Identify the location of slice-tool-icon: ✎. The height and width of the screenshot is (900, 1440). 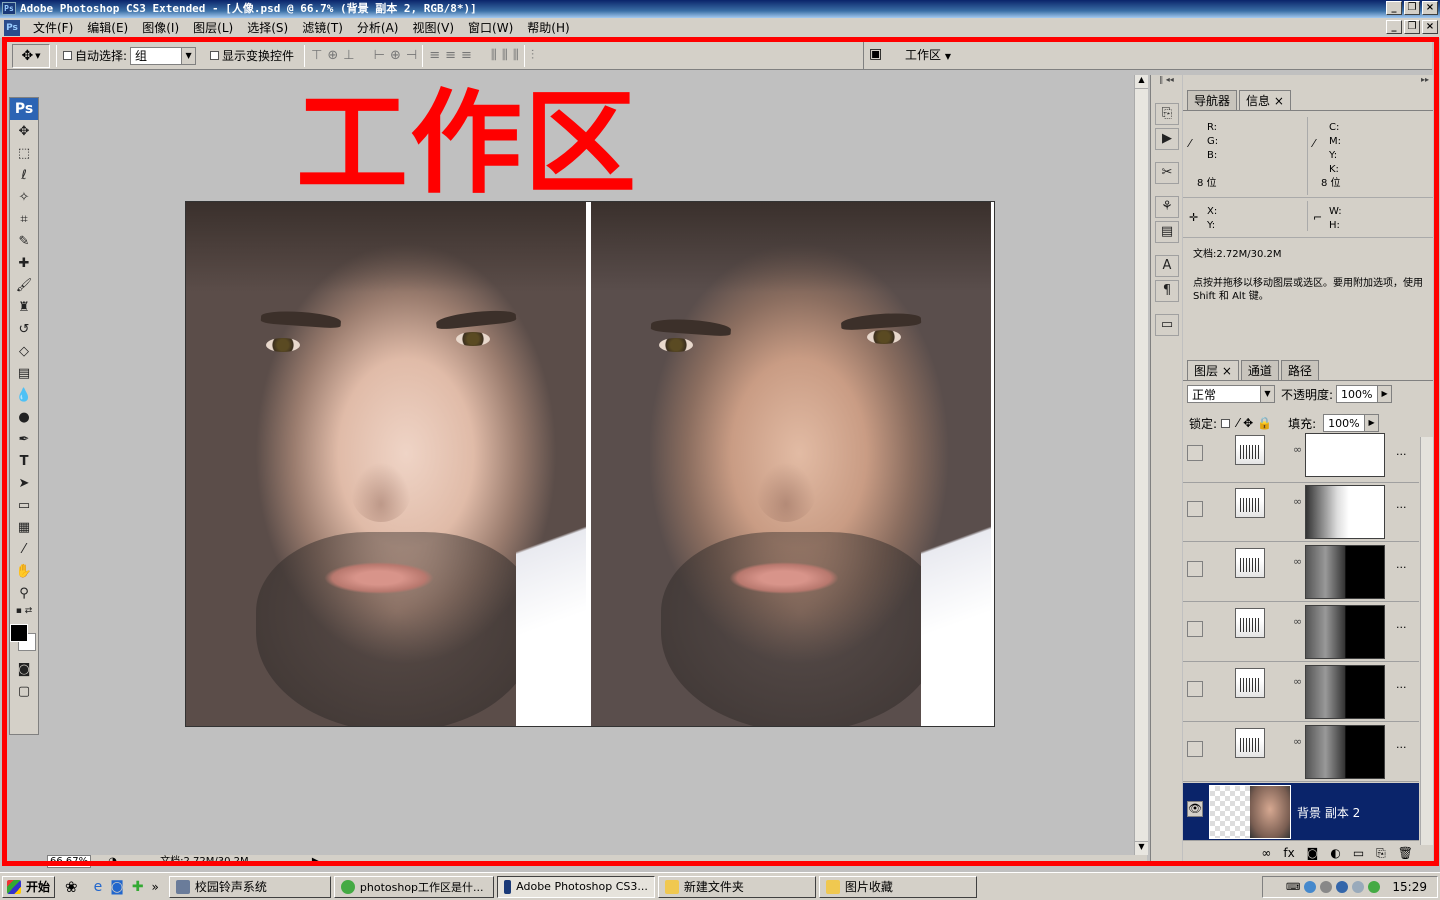
(24, 241).